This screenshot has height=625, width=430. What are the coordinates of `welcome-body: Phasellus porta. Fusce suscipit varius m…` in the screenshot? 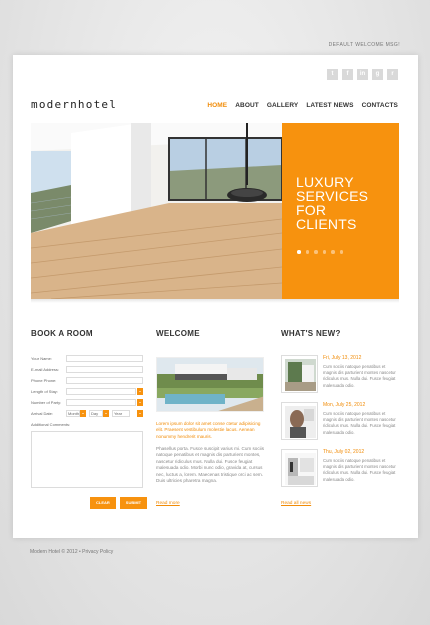 It's located at (210, 465).